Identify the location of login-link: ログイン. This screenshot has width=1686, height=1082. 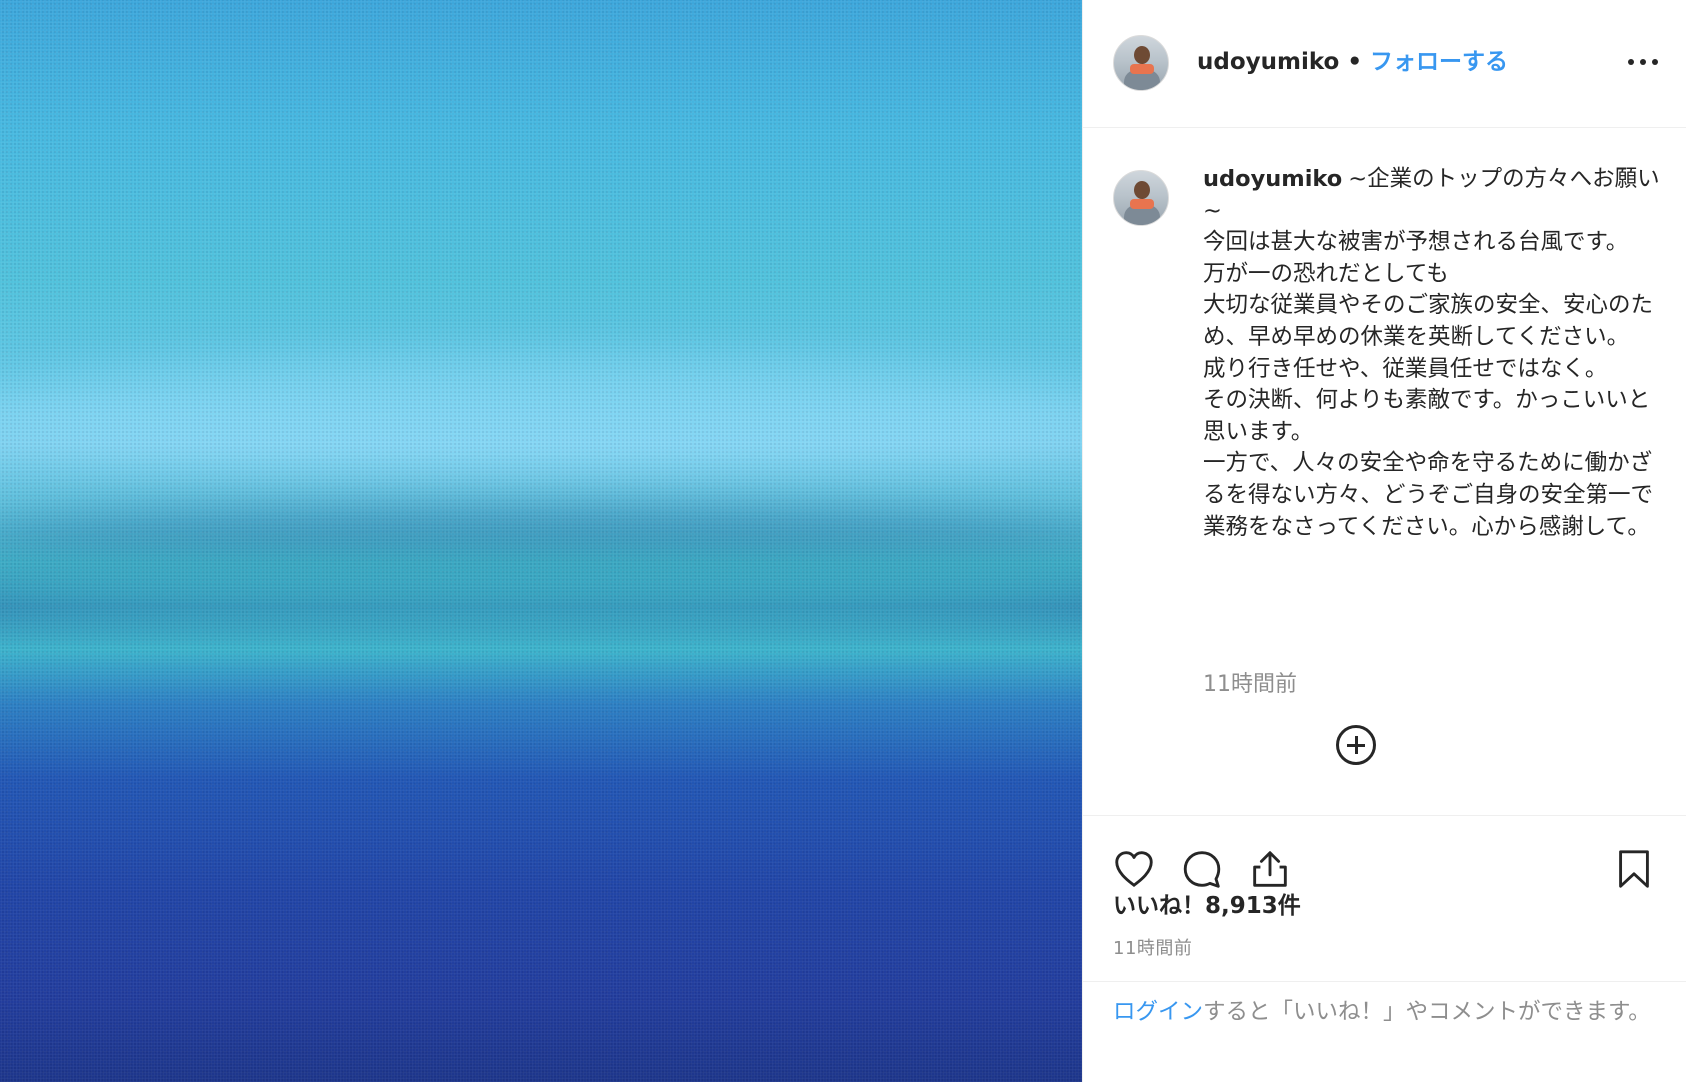
(1158, 1012).